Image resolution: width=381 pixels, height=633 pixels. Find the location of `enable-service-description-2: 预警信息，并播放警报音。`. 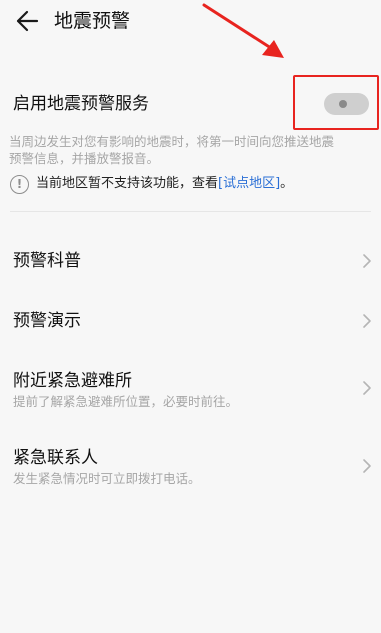

enable-service-description-2: 预警信息，并播放警报音。 is located at coordinates (84, 158).